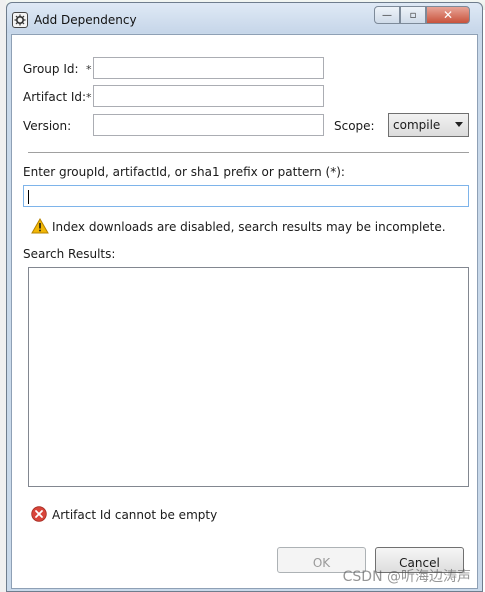 Image resolution: width=485 pixels, height=592 pixels. I want to click on warning-triangle-icon, so click(40, 226).